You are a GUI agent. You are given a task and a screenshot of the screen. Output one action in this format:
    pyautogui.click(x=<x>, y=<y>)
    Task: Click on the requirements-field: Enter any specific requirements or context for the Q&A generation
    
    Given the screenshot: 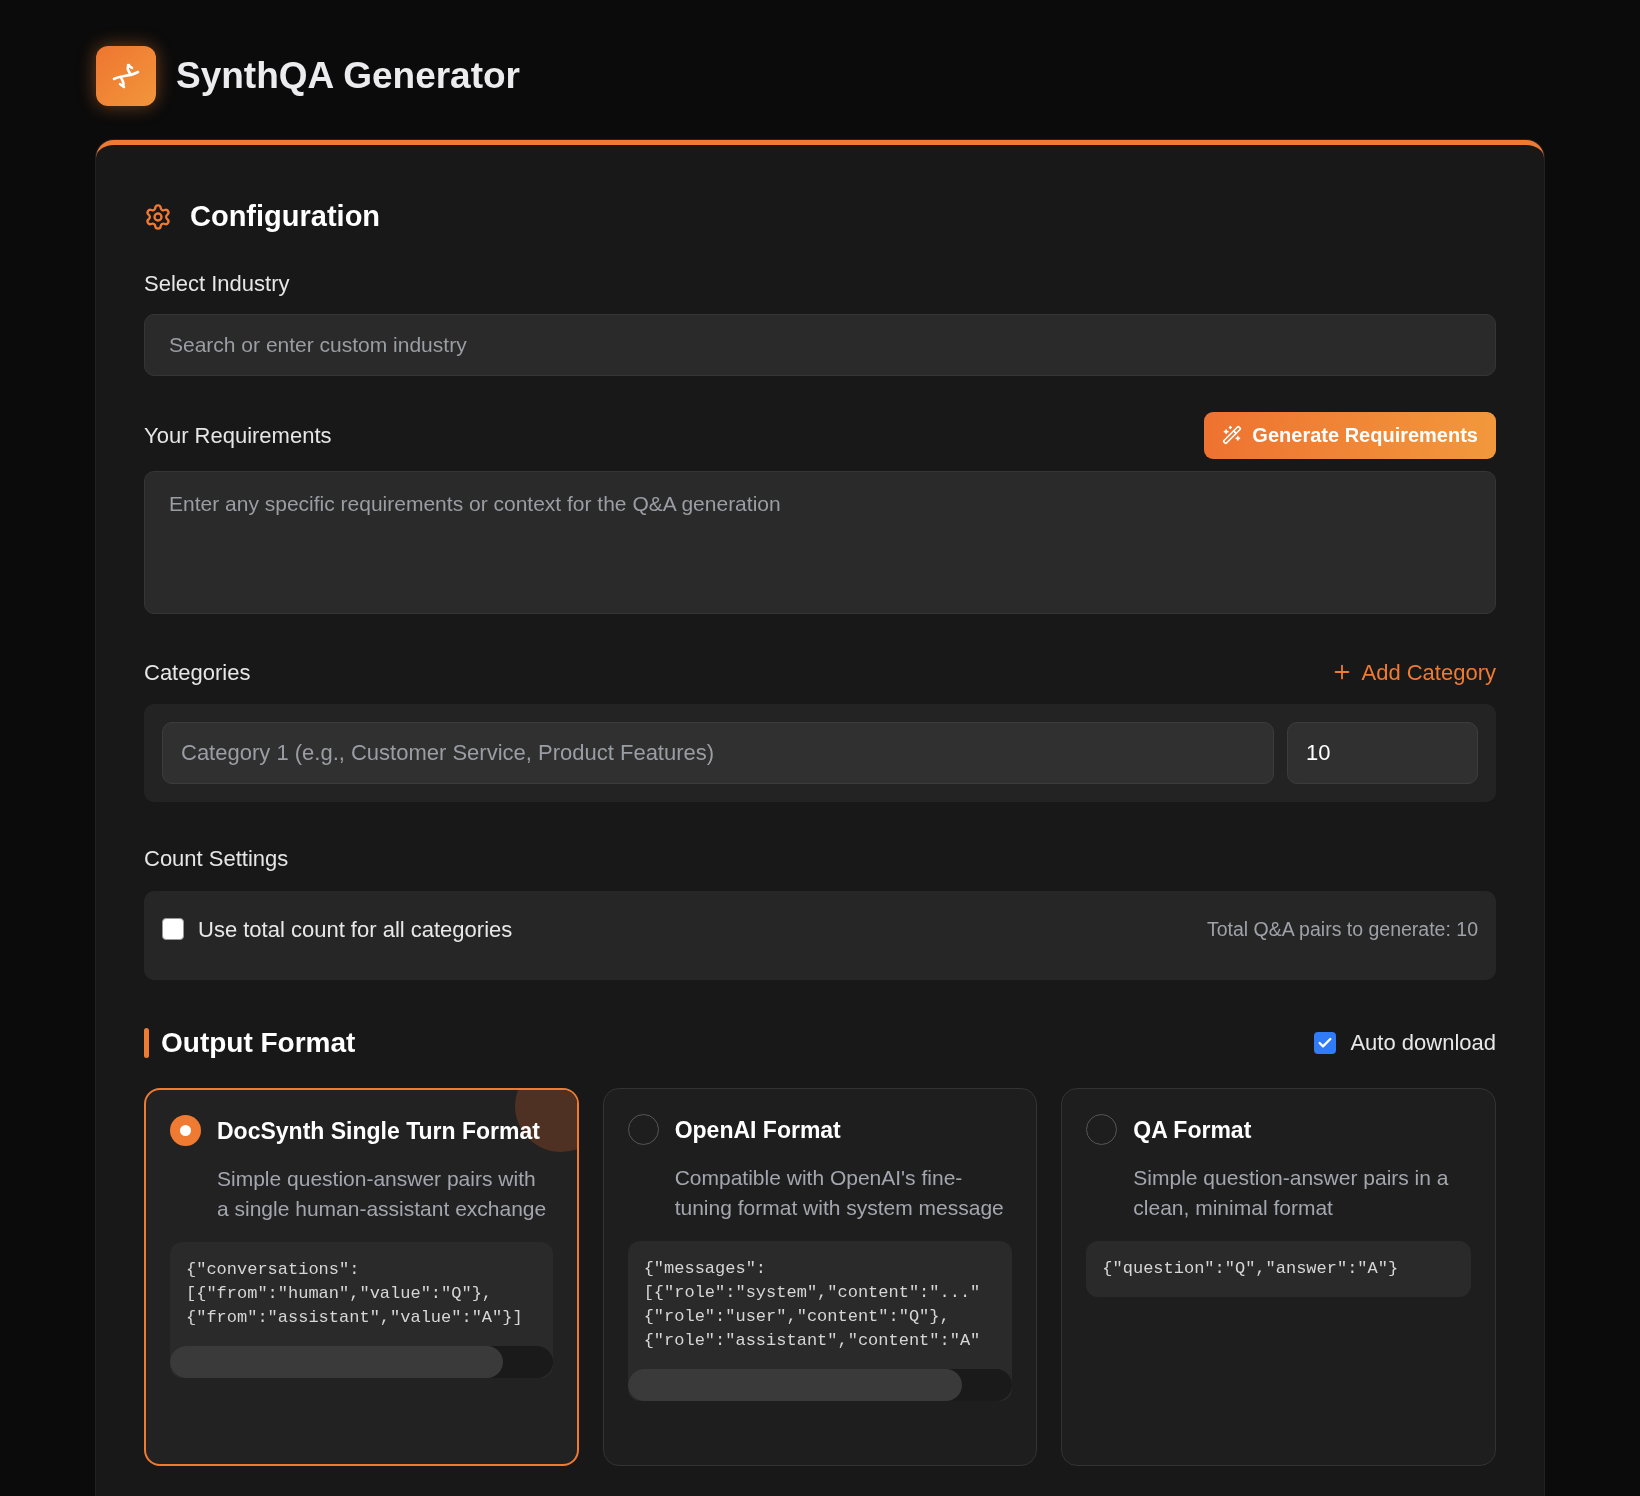 What is the action you would take?
    pyautogui.click(x=820, y=542)
    